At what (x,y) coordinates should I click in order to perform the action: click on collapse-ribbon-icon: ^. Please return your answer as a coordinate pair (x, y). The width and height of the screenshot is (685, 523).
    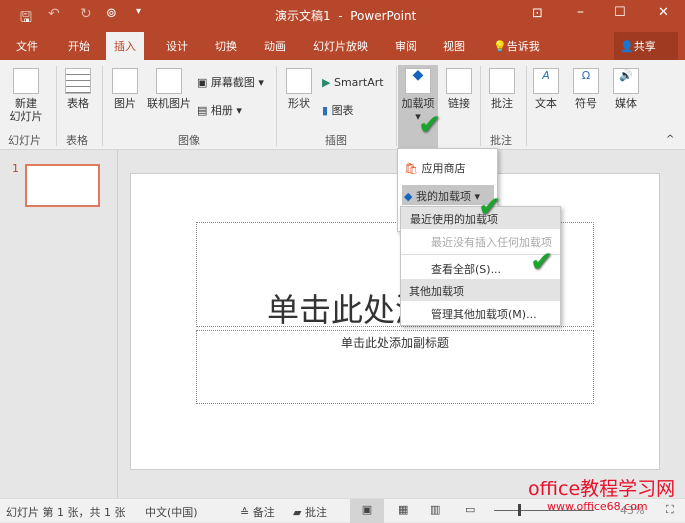
    Looking at the image, I should click on (670, 139).